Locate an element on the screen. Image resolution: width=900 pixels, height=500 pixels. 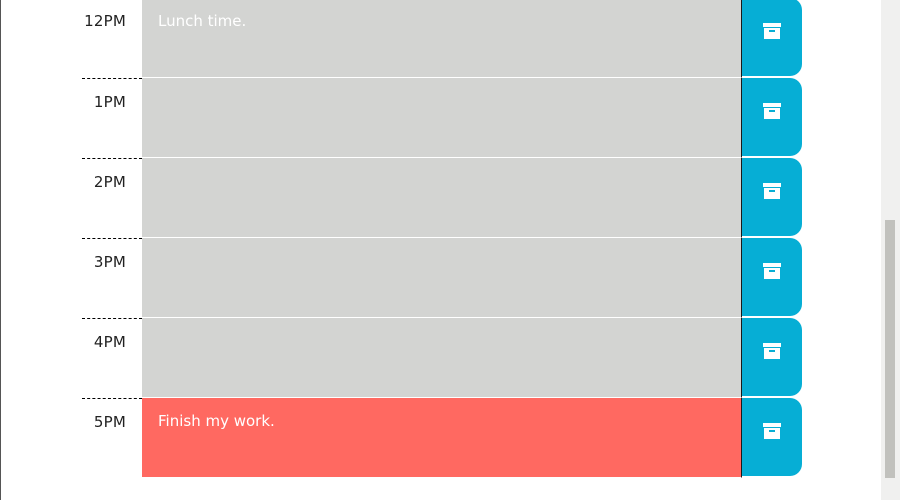
hour-cell: 4PM is located at coordinates (112, 358).